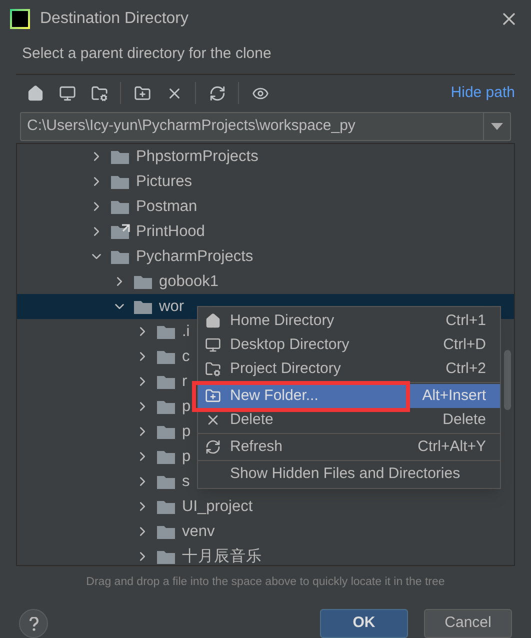 The width and height of the screenshot is (531, 638). What do you see at coordinates (147, 53) in the screenshot?
I see `dialog-subtitle: Select a parent directory for the clone` at bounding box center [147, 53].